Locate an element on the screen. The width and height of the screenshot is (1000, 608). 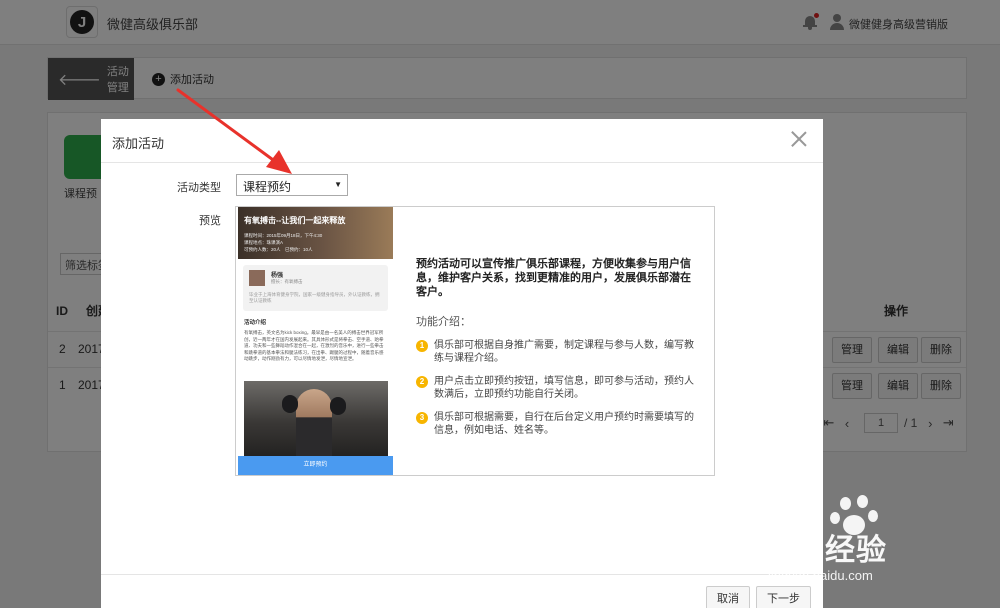
preview-banner-title: 有氧搏击--让我们一起来释放 is located at coordinates (295, 220).